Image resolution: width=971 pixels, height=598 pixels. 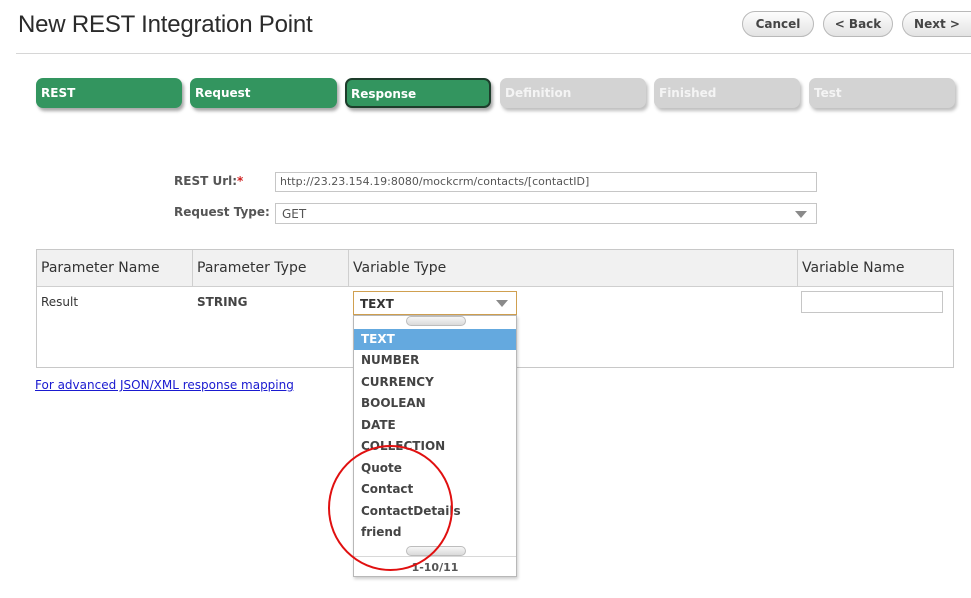 I want to click on dropdown-option-friend: friend, so click(x=435, y=532).